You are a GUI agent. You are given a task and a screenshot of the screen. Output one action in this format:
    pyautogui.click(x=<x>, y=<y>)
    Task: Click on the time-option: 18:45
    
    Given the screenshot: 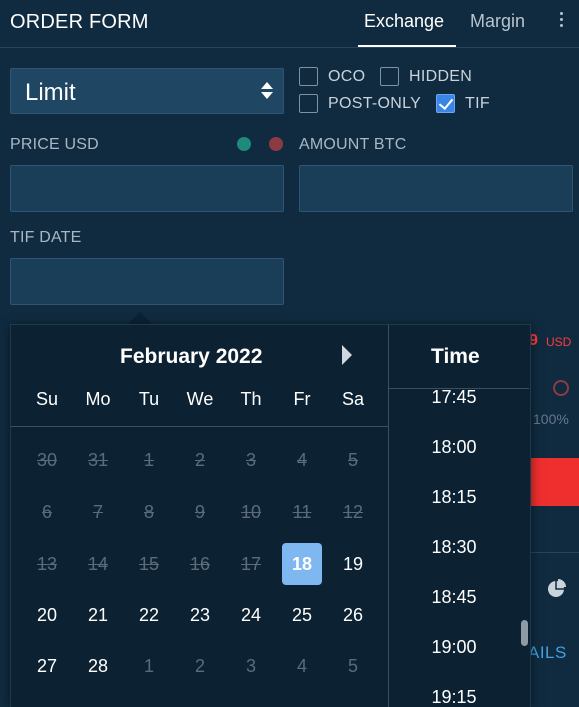 What is the action you would take?
    pyautogui.click(x=454, y=597)
    